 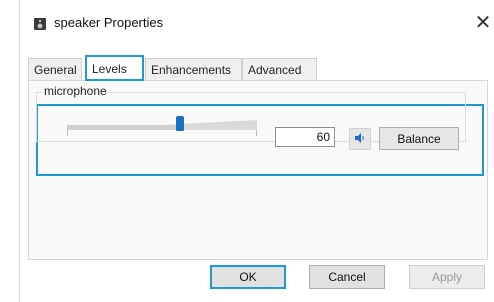 What do you see at coordinates (55, 69) in the screenshot?
I see `tab-general: General` at bounding box center [55, 69].